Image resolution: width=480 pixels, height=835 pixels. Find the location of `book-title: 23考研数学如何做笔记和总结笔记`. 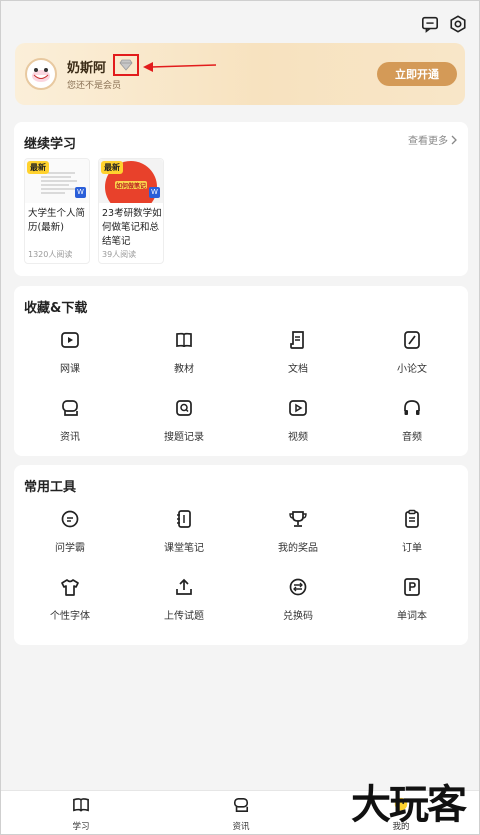

book-title: 23考研数学如何做笔记和总结笔记 is located at coordinates (132, 227).